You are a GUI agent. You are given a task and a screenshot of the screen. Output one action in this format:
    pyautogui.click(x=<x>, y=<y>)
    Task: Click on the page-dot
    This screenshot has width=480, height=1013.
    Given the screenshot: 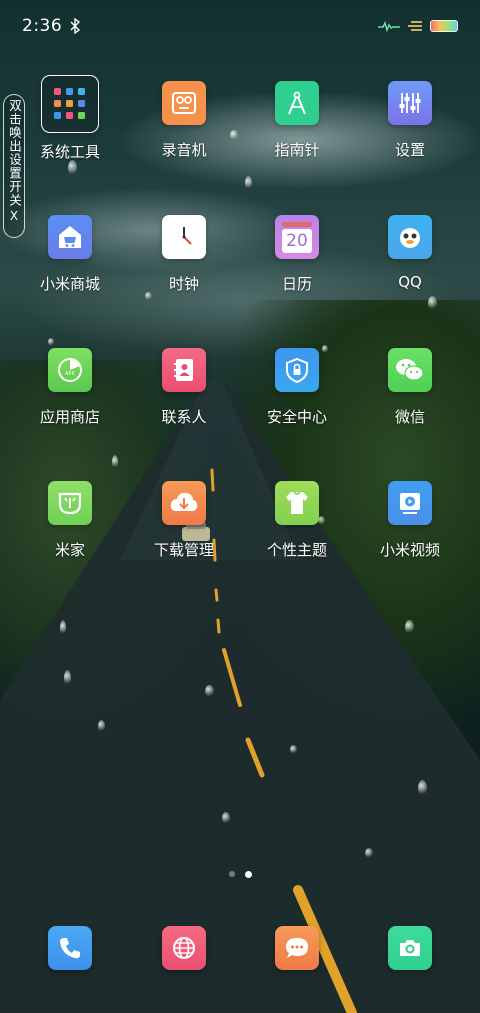 What is the action you would take?
    pyautogui.click(x=231, y=874)
    